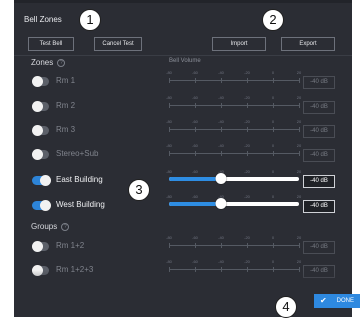 The height and width of the screenshot is (318, 361). Describe the element at coordinates (118, 44) in the screenshot. I see `cancel-test-button: Cancel Test` at that location.